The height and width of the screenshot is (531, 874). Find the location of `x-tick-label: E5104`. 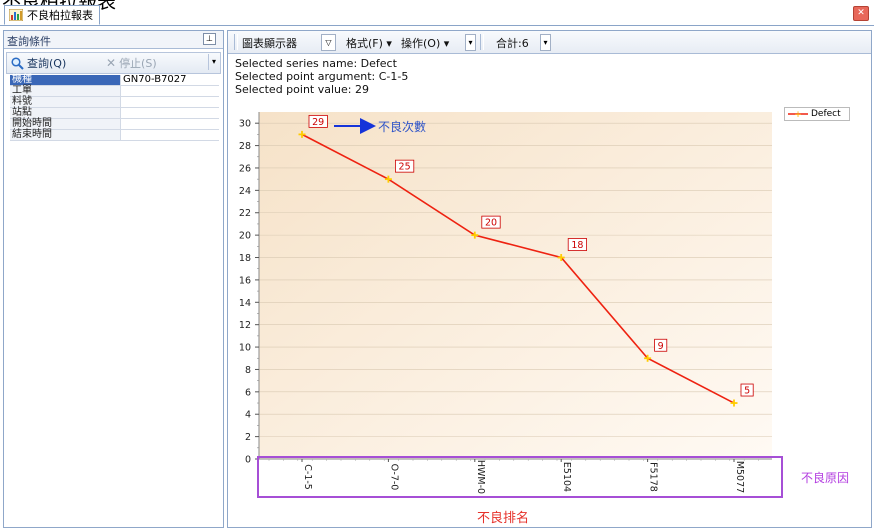

x-tick-label: E5104 is located at coordinates (566, 477).